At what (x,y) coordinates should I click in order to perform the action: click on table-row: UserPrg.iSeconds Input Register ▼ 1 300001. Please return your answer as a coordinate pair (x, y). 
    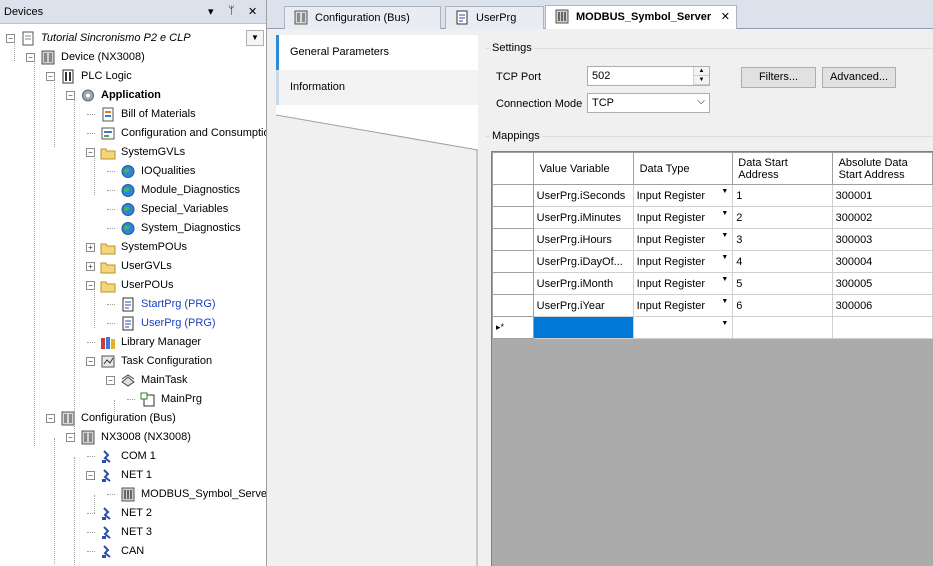
    Looking at the image, I should click on (712, 195).